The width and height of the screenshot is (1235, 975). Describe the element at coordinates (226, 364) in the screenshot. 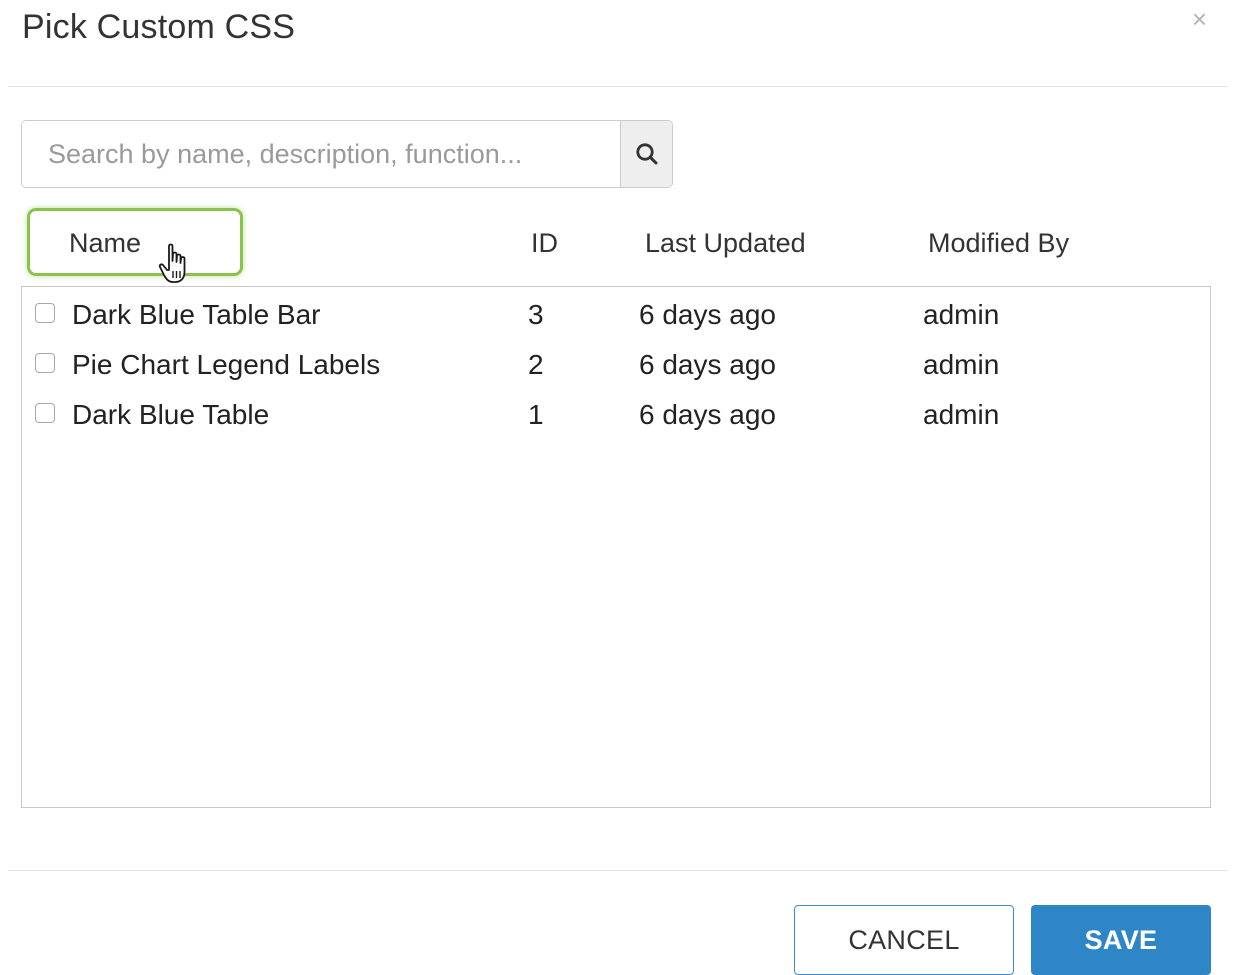

I see `cell-name: Pie Chart Legend Labels` at that location.